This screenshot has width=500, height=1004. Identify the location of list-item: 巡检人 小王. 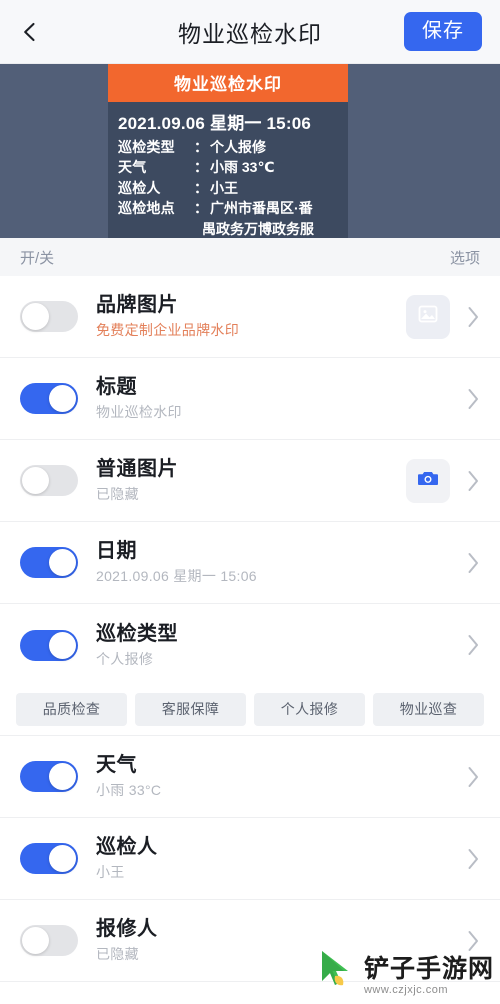
(250, 859).